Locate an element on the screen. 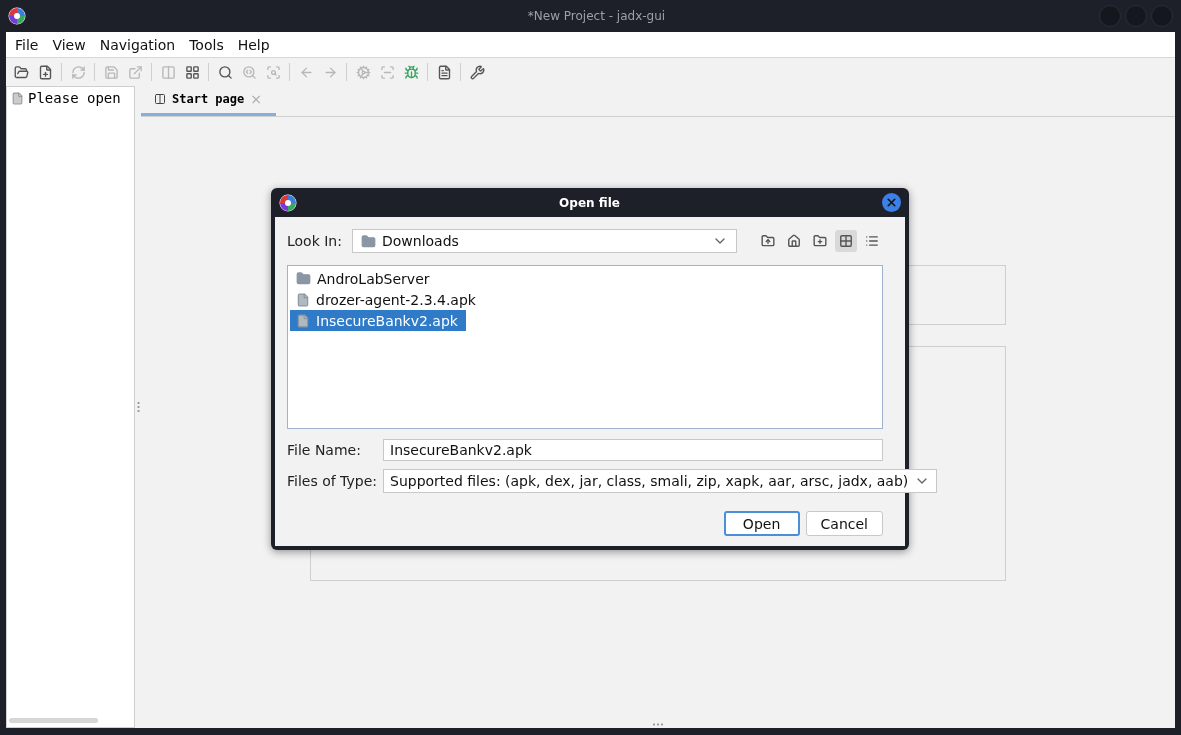 The image size is (1181, 735). tree-item: Please open is located at coordinates (70, 98).